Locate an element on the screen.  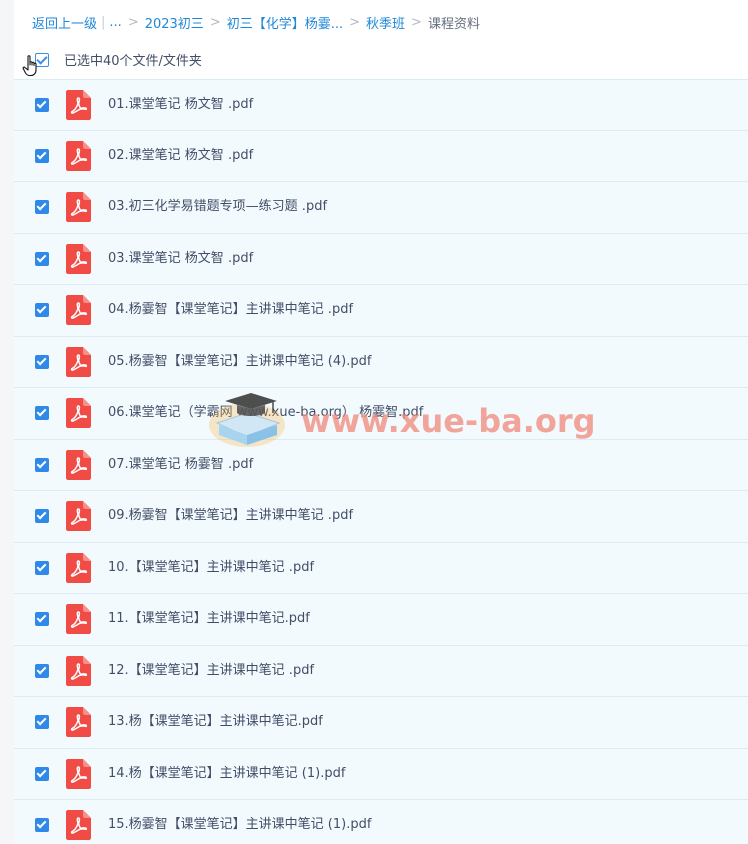
file-name: 01.课堂笔记 杨文智 .pdf is located at coordinates (181, 104).